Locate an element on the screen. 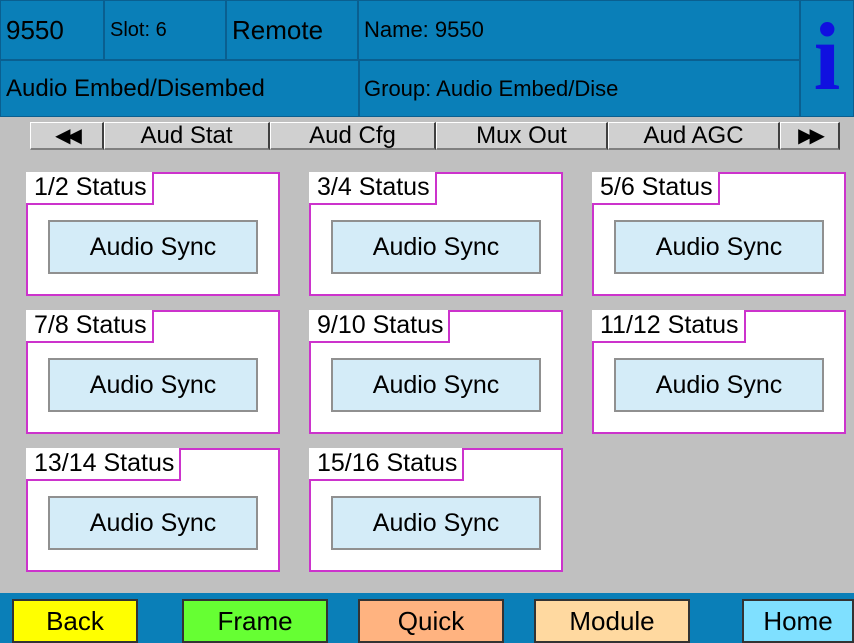  home-button: Home is located at coordinates (798, 621).